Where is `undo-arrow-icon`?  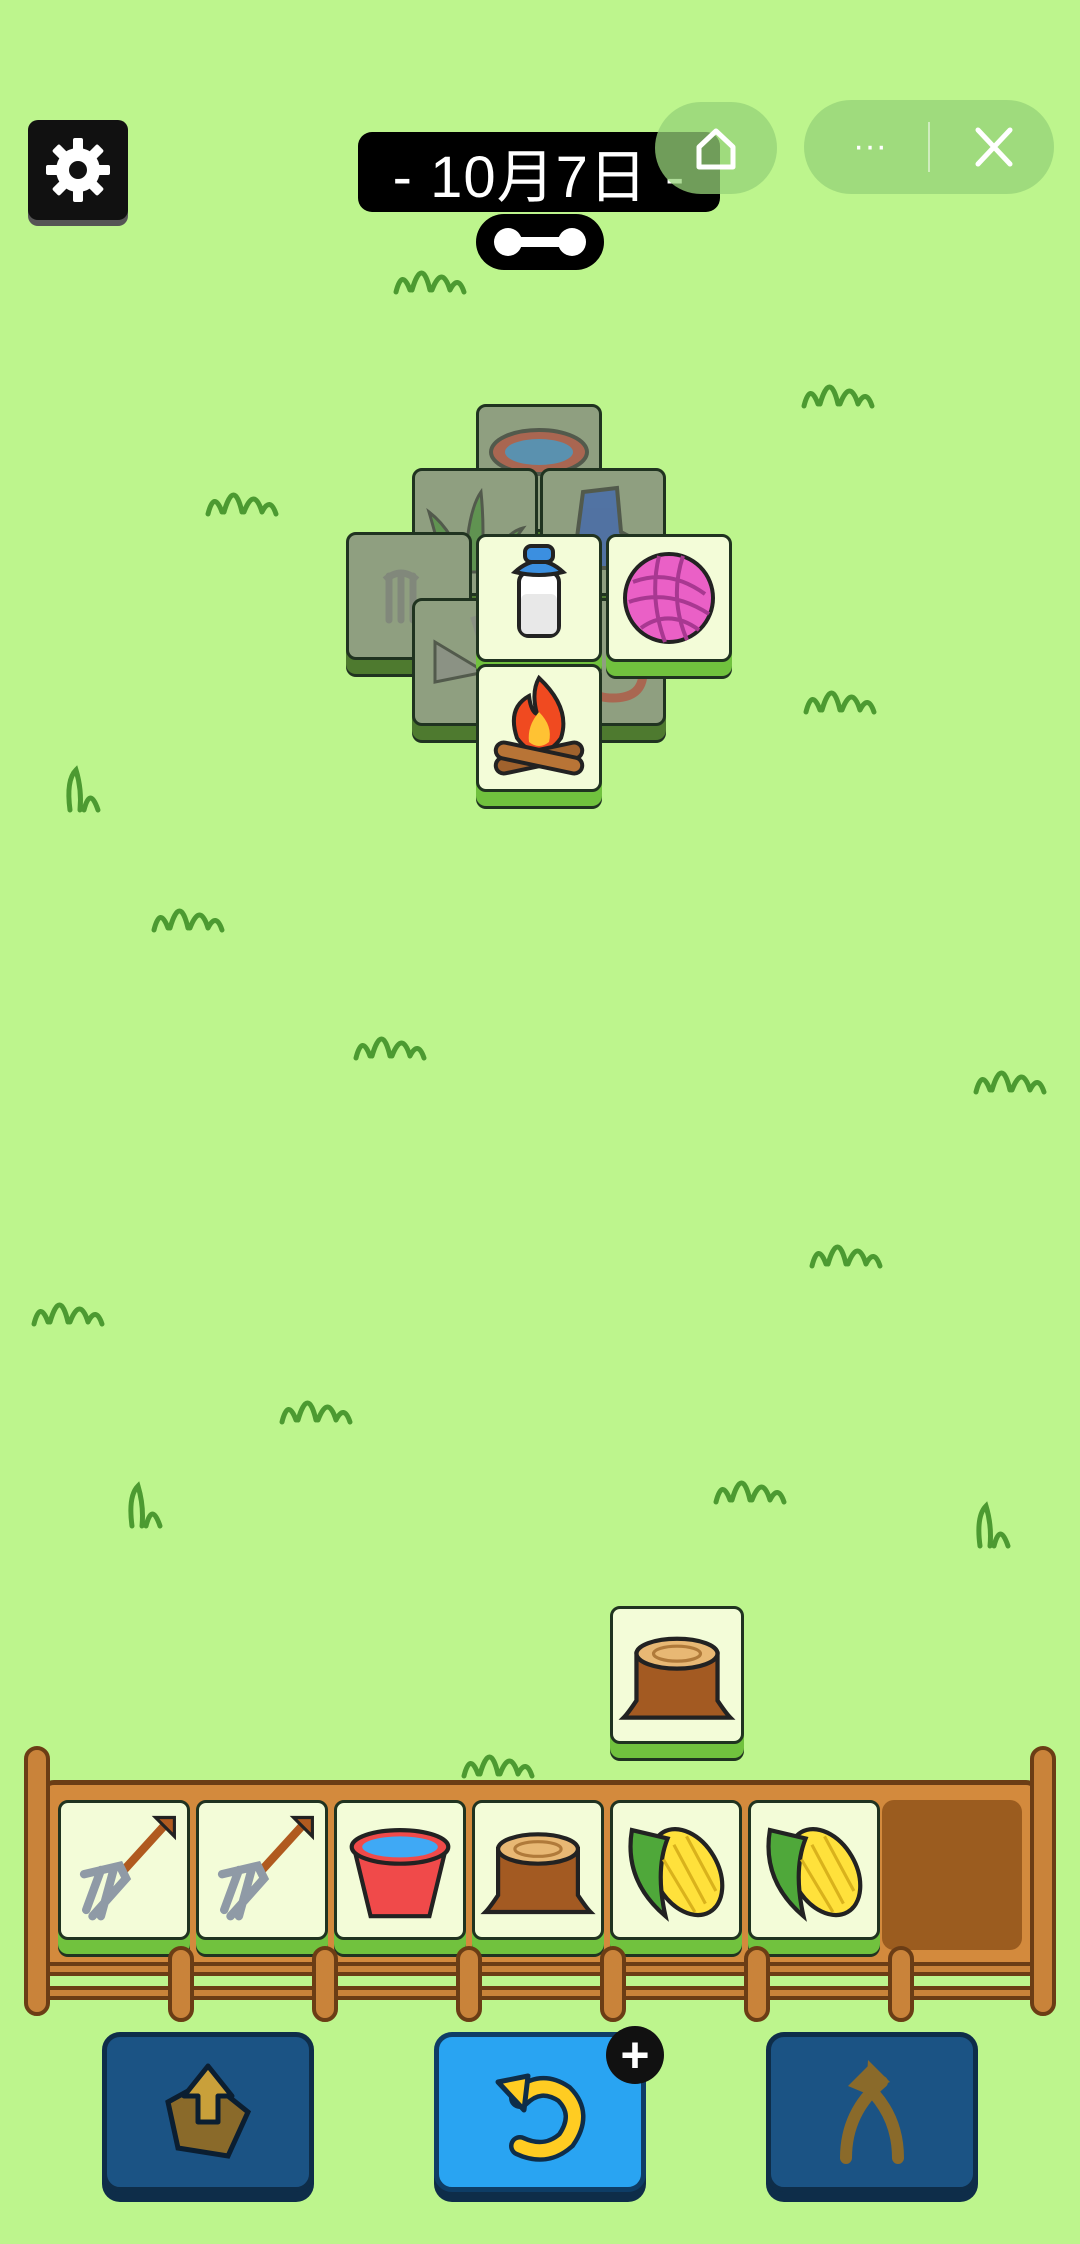 undo-arrow-icon is located at coordinates (540, 2117).